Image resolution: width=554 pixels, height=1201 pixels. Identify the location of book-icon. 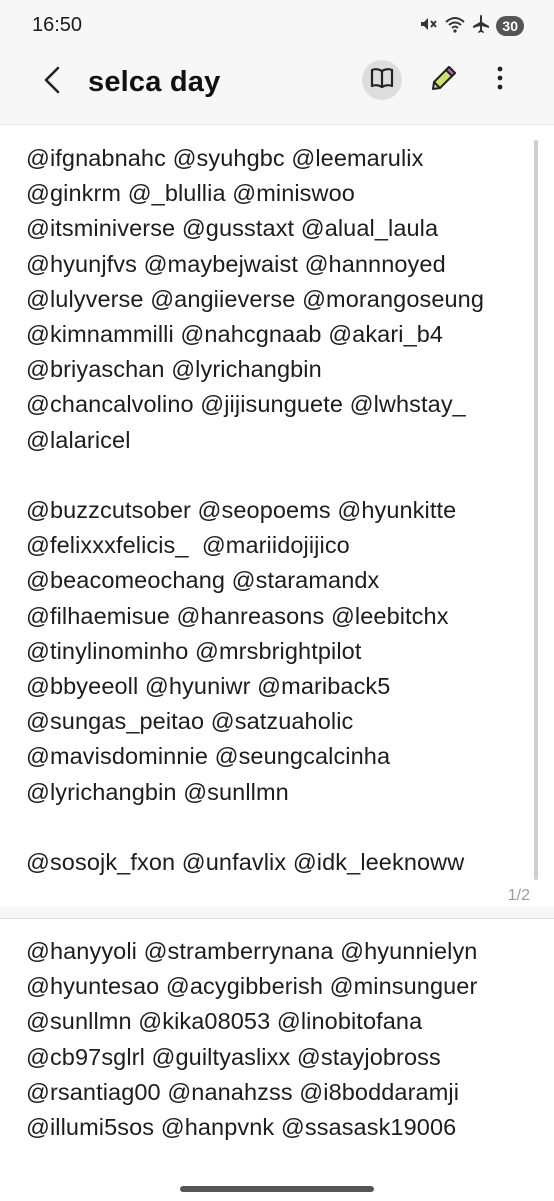
(382, 80).